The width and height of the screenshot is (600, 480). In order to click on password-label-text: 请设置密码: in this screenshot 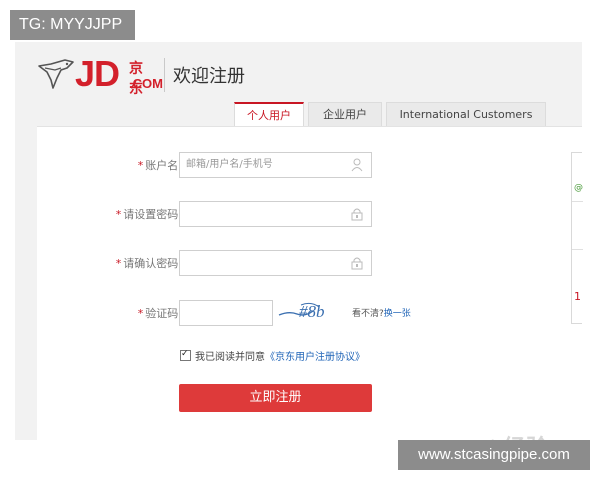, I will do `click(152, 214)`.